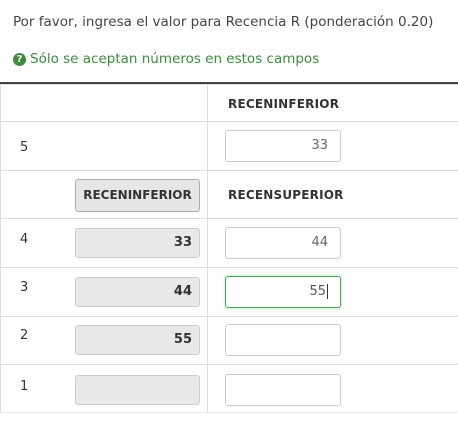 The width and height of the screenshot is (458, 421). Describe the element at coordinates (283, 292) in the screenshot. I see `recensuperior-input-3: 55` at that location.